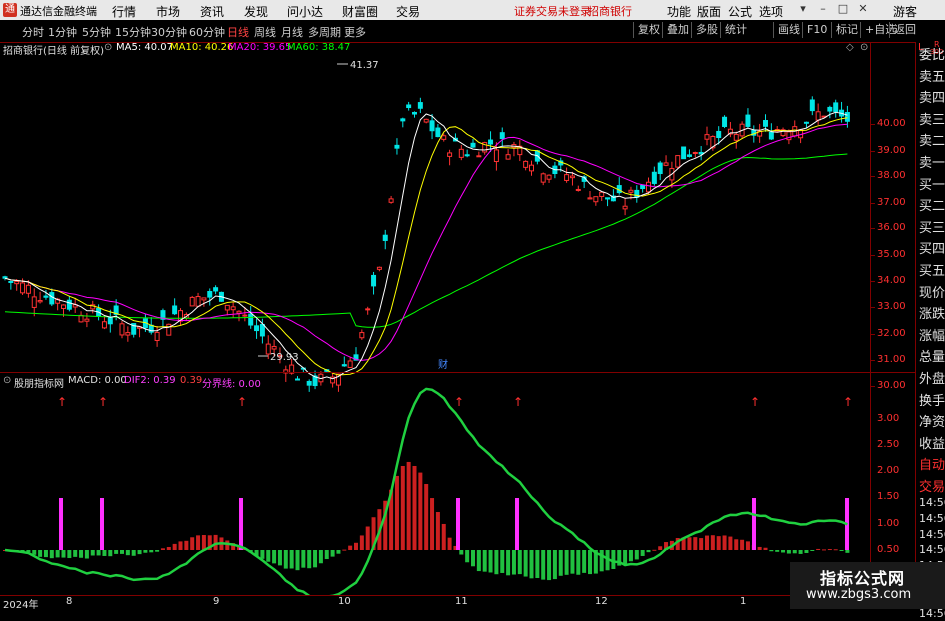 Image resolution: width=945 pixels, height=621 pixels. Describe the element at coordinates (648, 30) in the screenshot. I see `tool-adjust: 复权` at that location.